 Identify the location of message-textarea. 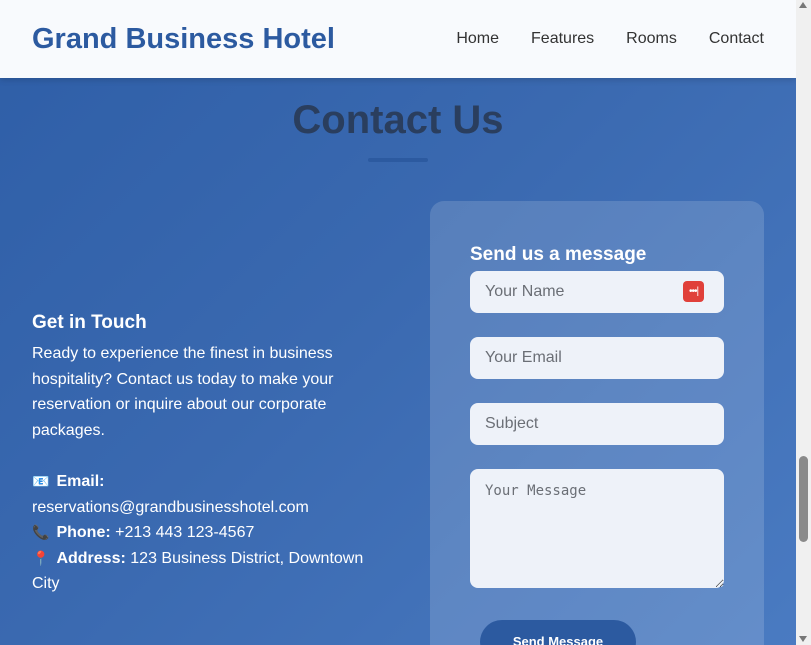
(597, 528).